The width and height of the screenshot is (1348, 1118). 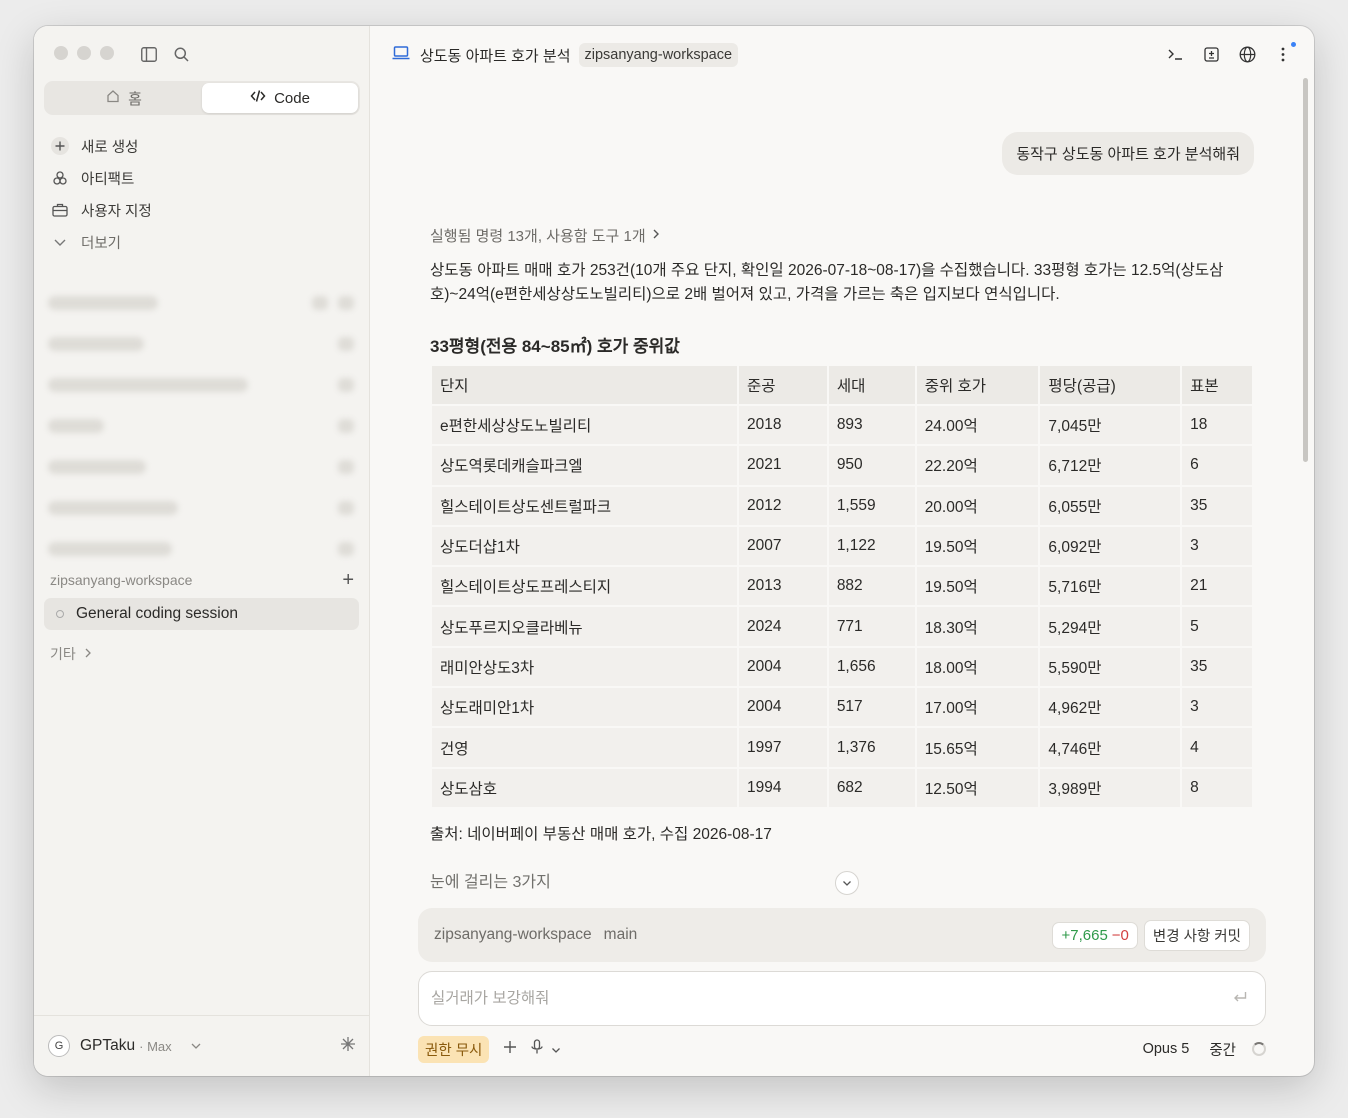 What do you see at coordinates (280, 98) in the screenshot?
I see `tab-code: Code` at bounding box center [280, 98].